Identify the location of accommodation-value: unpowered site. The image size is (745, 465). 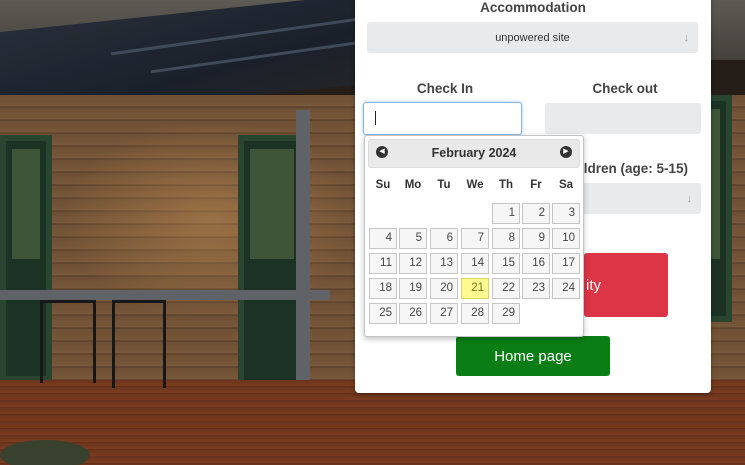
(532, 37).